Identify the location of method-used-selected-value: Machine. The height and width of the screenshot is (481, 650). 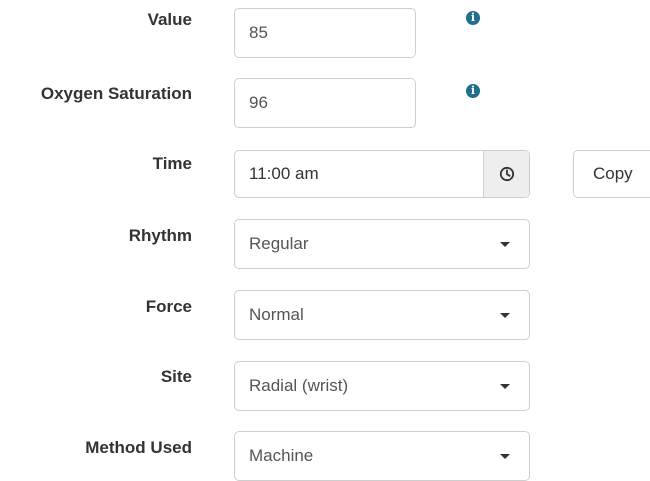
(281, 455).